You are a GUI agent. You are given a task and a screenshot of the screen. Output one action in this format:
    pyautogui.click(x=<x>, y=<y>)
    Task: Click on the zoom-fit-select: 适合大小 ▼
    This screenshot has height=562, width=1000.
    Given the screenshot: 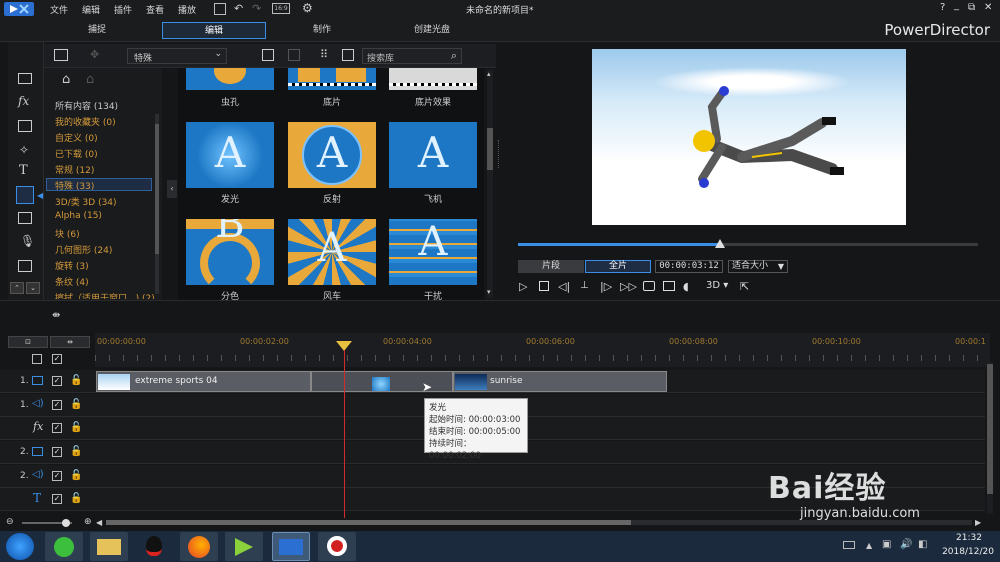 What is the action you would take?
    pyautogui.click(x=758, y=266)
    